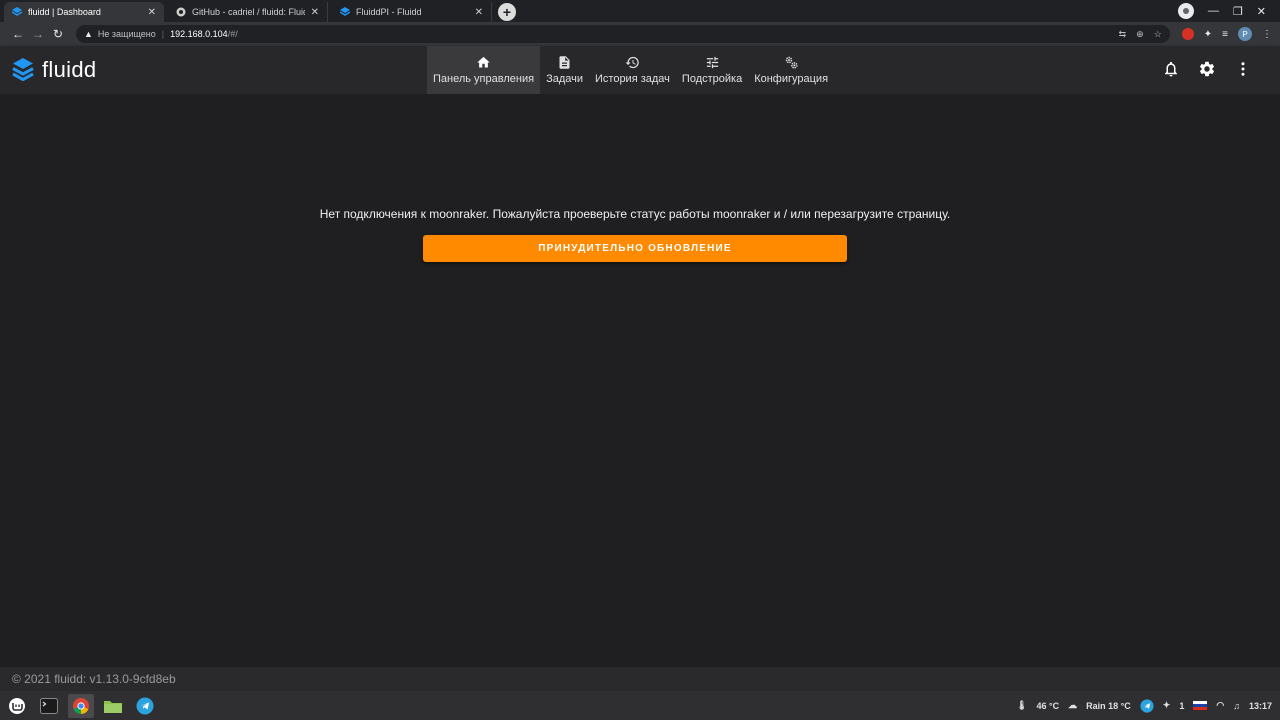  I want to click on extension-icon, so click(1187, 34).